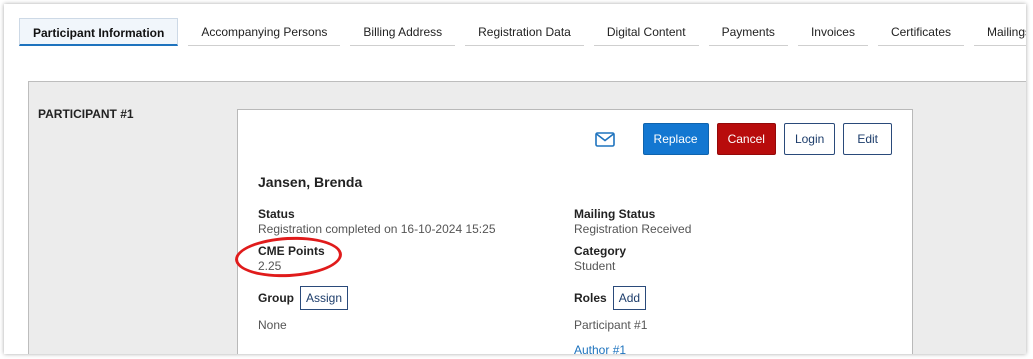 The height and width of the screenshot is (359, 1033). I want to click on section-title: PARTICIPANT #1, so click(86, 114).